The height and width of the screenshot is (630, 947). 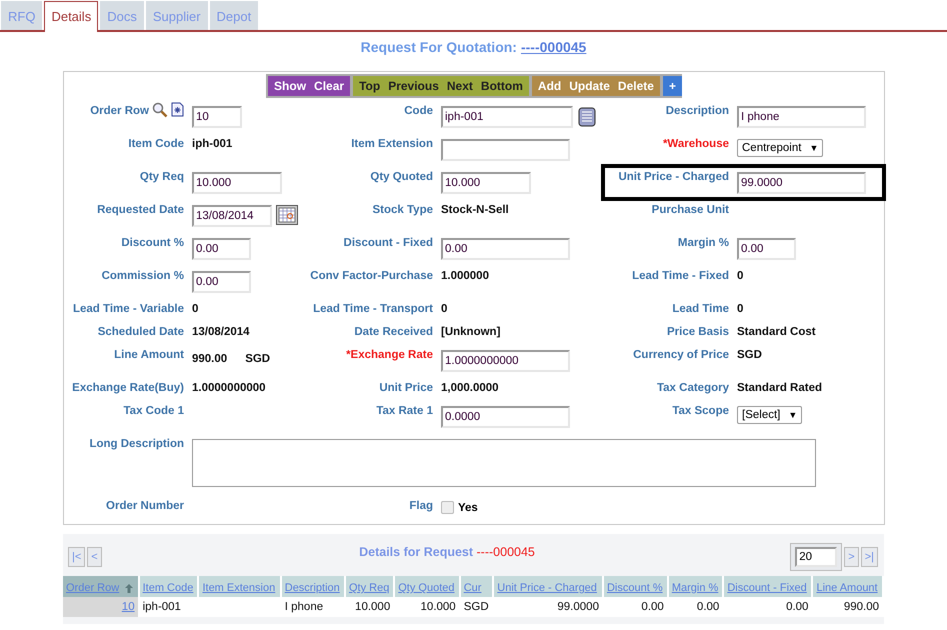 I want to click on field-value: Stock-N-Sell, so click(x=475, y=209).